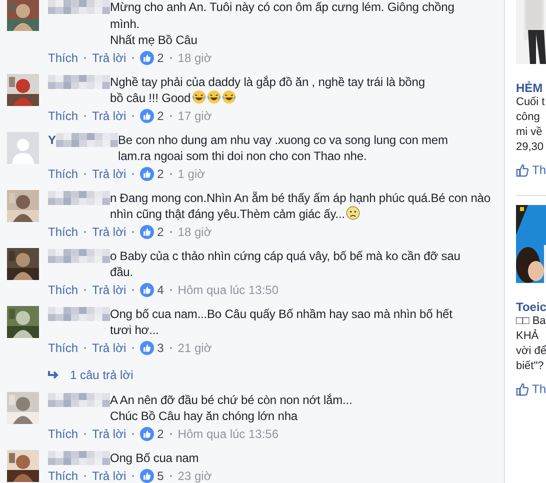 This screenshot has height=483, width=546. Describe the element at coordinates (52, 140) in the screenshot. I see `commenter-name: Y` at that location.